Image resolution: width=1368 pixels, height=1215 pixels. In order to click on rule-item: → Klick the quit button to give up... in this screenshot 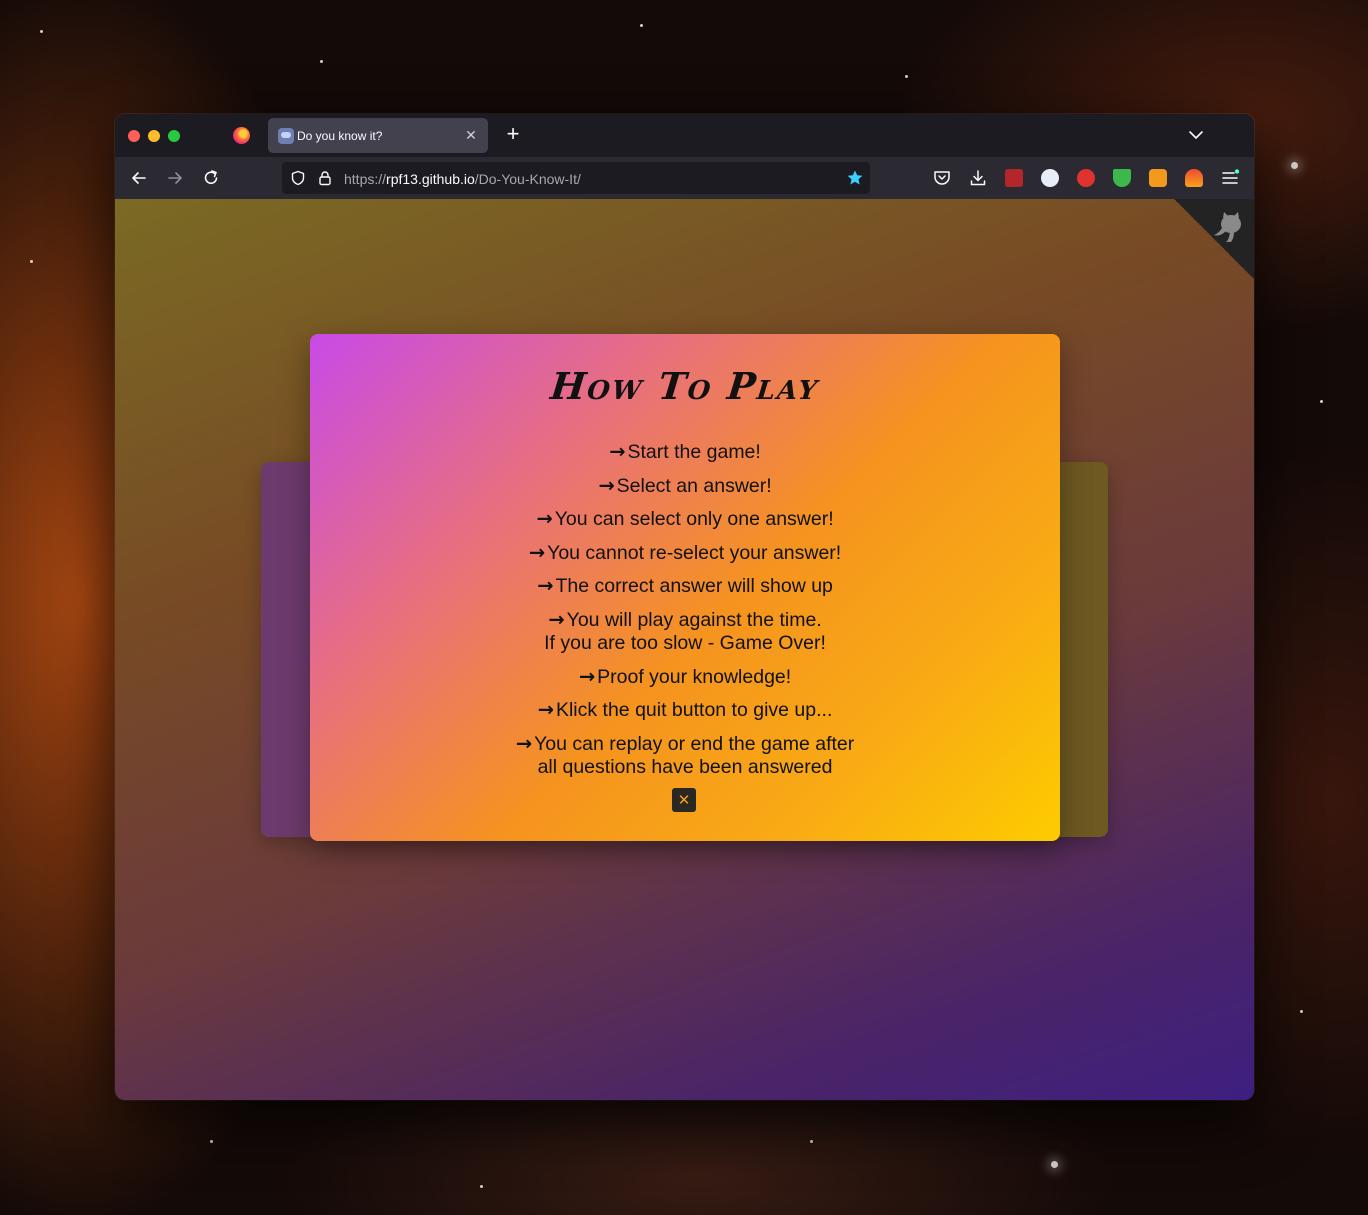, I will do `click(685, 710)`.